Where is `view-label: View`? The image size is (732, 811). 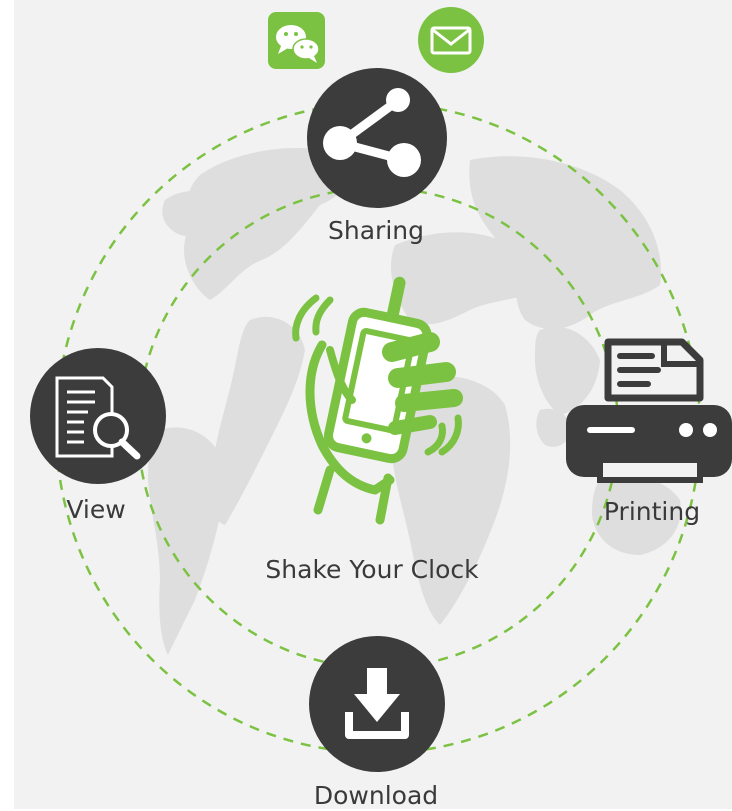 view-label: View is located at coordinates (96, 509).